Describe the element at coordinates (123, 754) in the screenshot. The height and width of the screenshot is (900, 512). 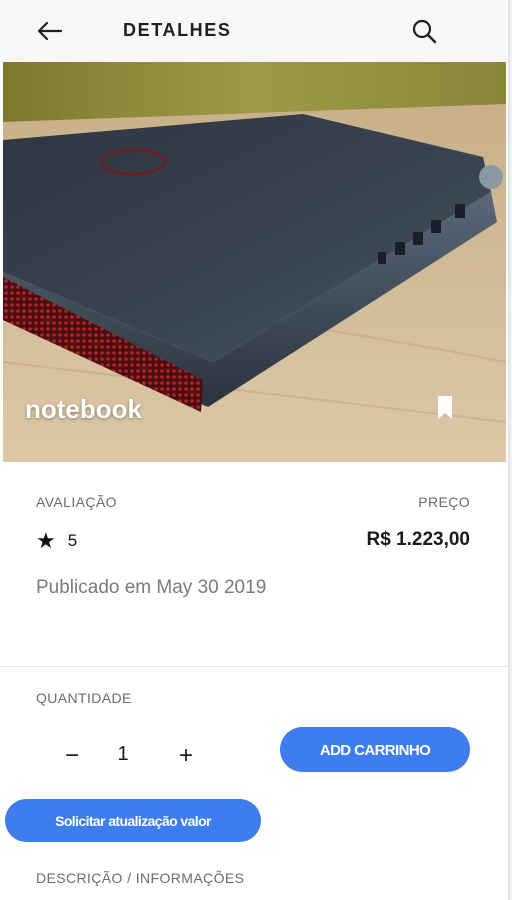
I see `quantity-value: 1` at that location.